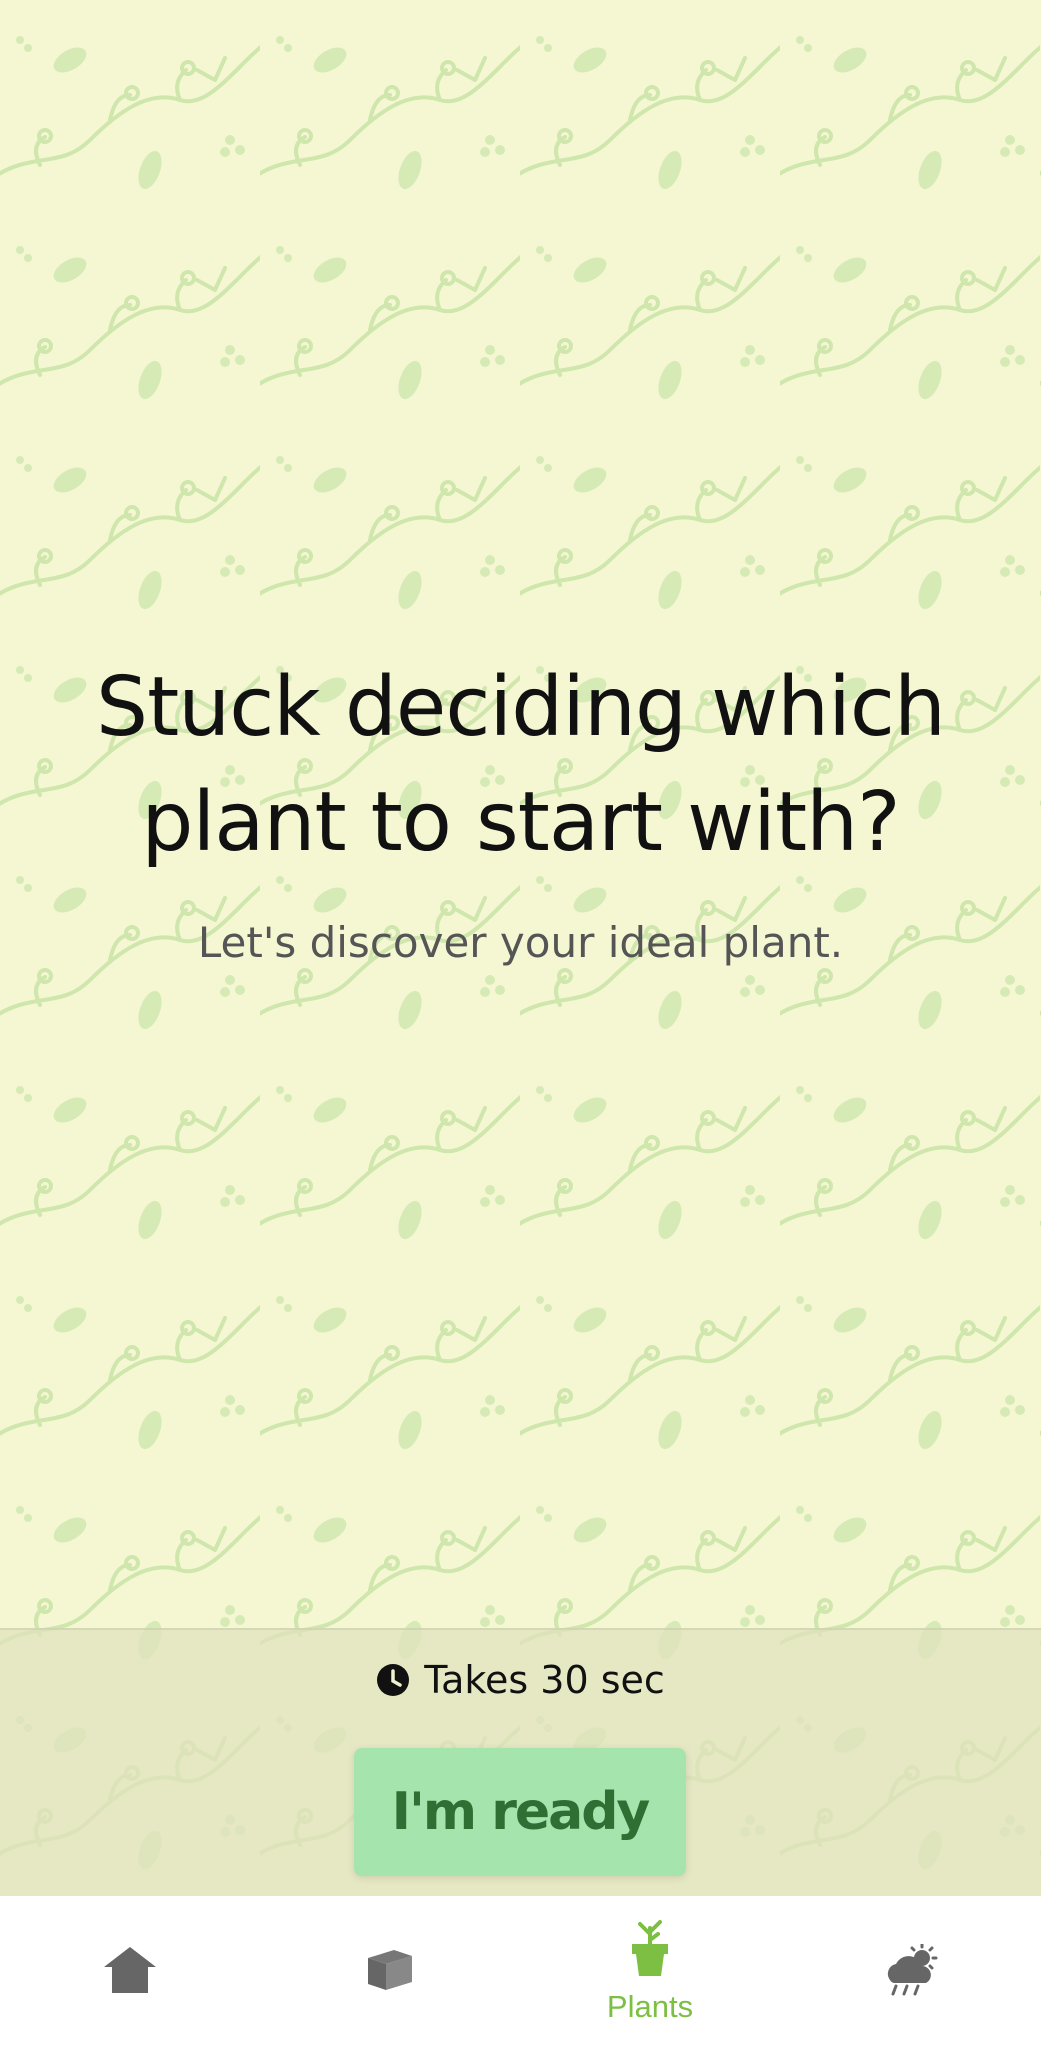 This screenshot has height=2048, width=1041. I want to click on clock-icon, so click(393, 1680).